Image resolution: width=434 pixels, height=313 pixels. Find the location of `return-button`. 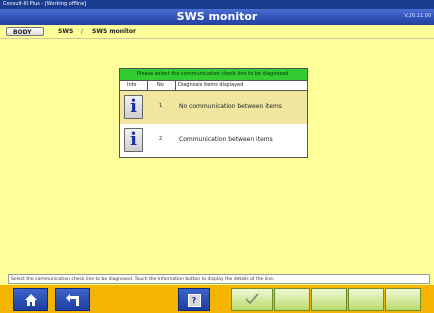

return-button is located at coordinates (72, 299).